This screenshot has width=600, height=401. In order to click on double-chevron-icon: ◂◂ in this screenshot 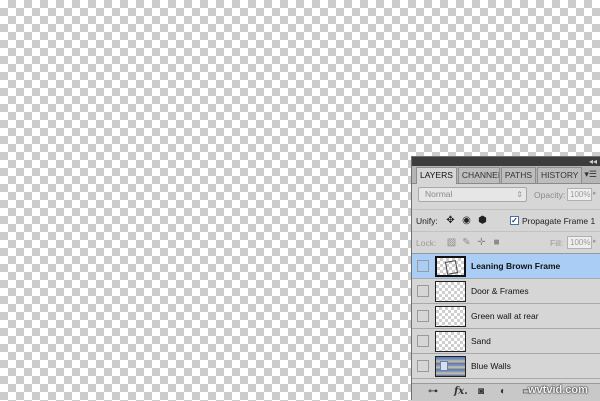, I will do `click(593, 161)`.